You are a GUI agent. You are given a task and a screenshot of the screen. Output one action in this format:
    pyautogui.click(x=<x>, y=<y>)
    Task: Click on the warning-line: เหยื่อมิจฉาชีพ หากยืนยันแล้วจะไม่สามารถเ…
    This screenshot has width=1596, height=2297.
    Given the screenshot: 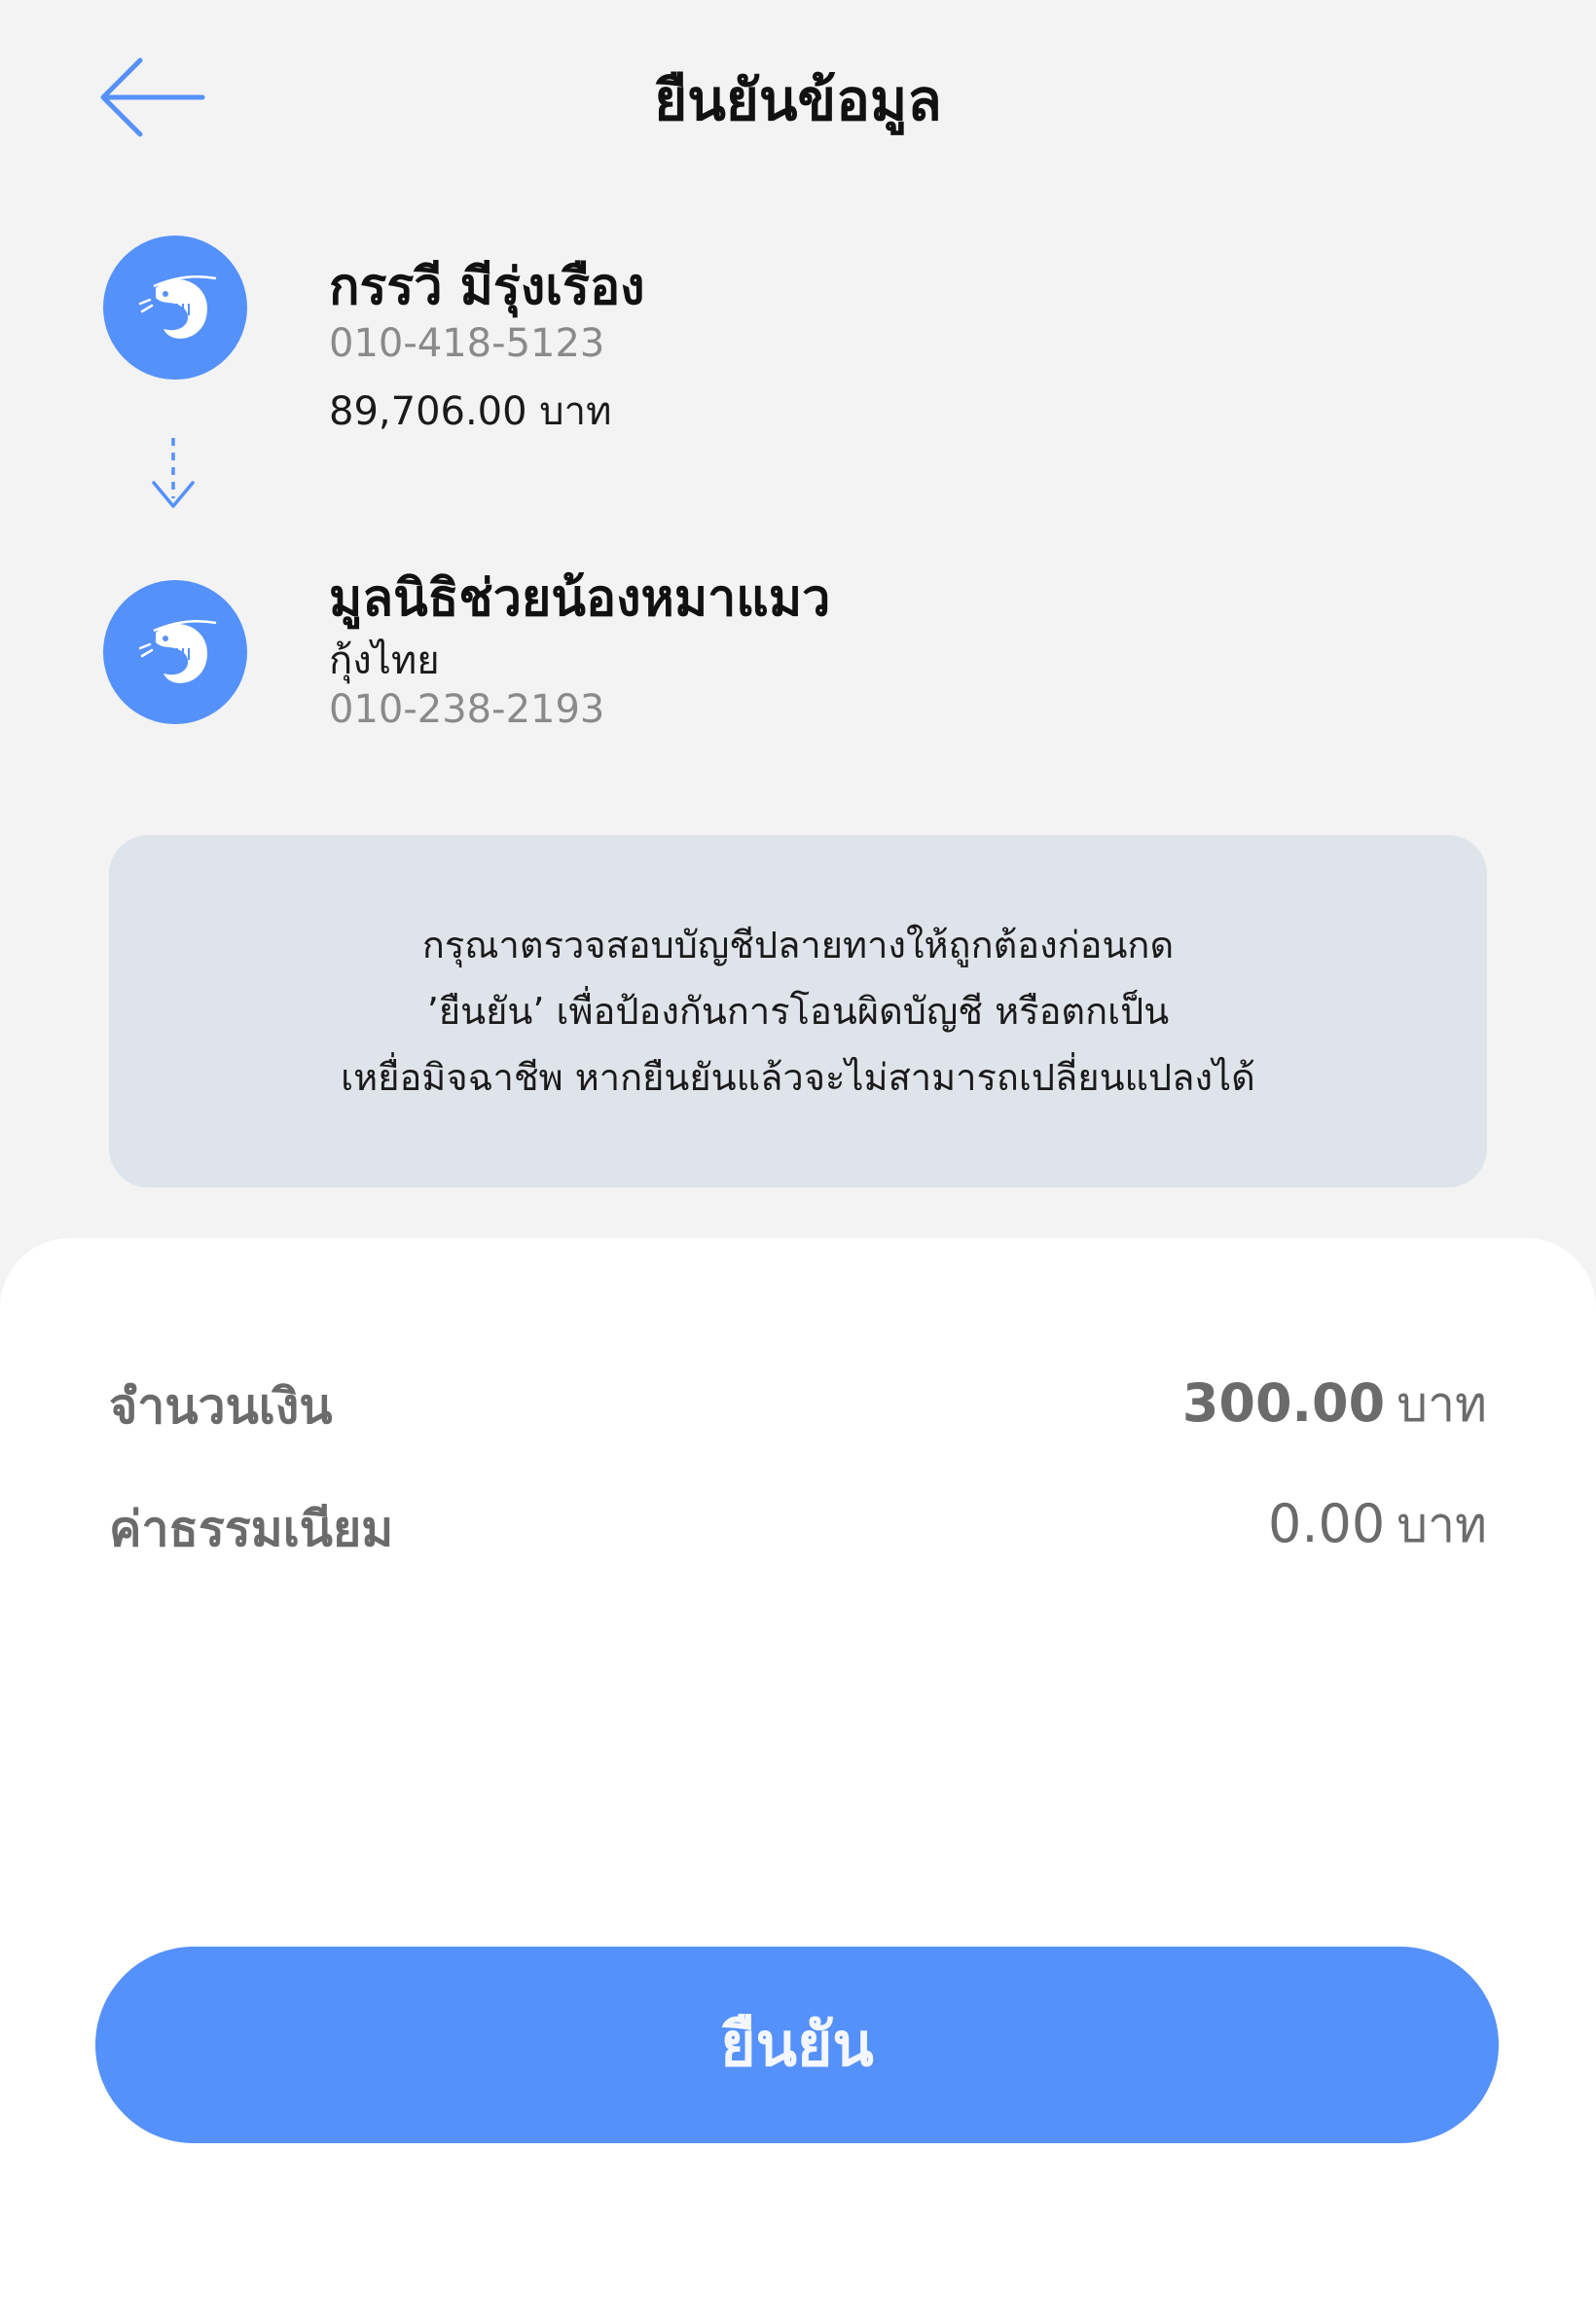 What is the action you would take?
    pyautogui.click(x=798, y=1077)
    